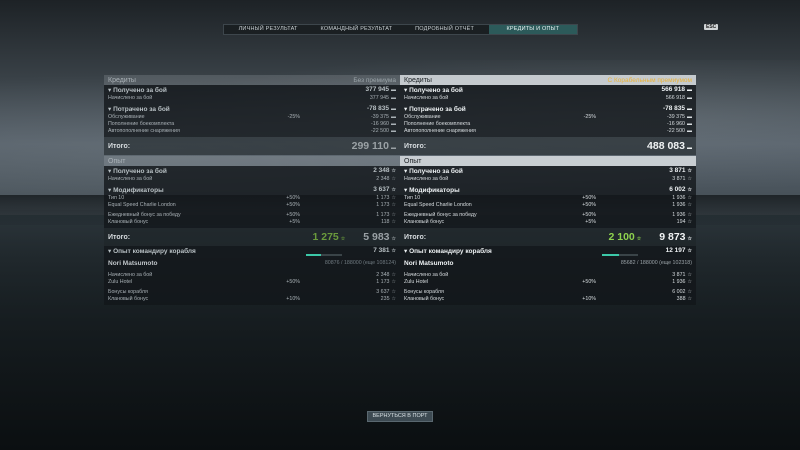  What do you see at coordinates (548, 298) in the screenshot?
I see `list-item: Клановый бонус +10% 388 ☆` at bounding box center [548, 298].